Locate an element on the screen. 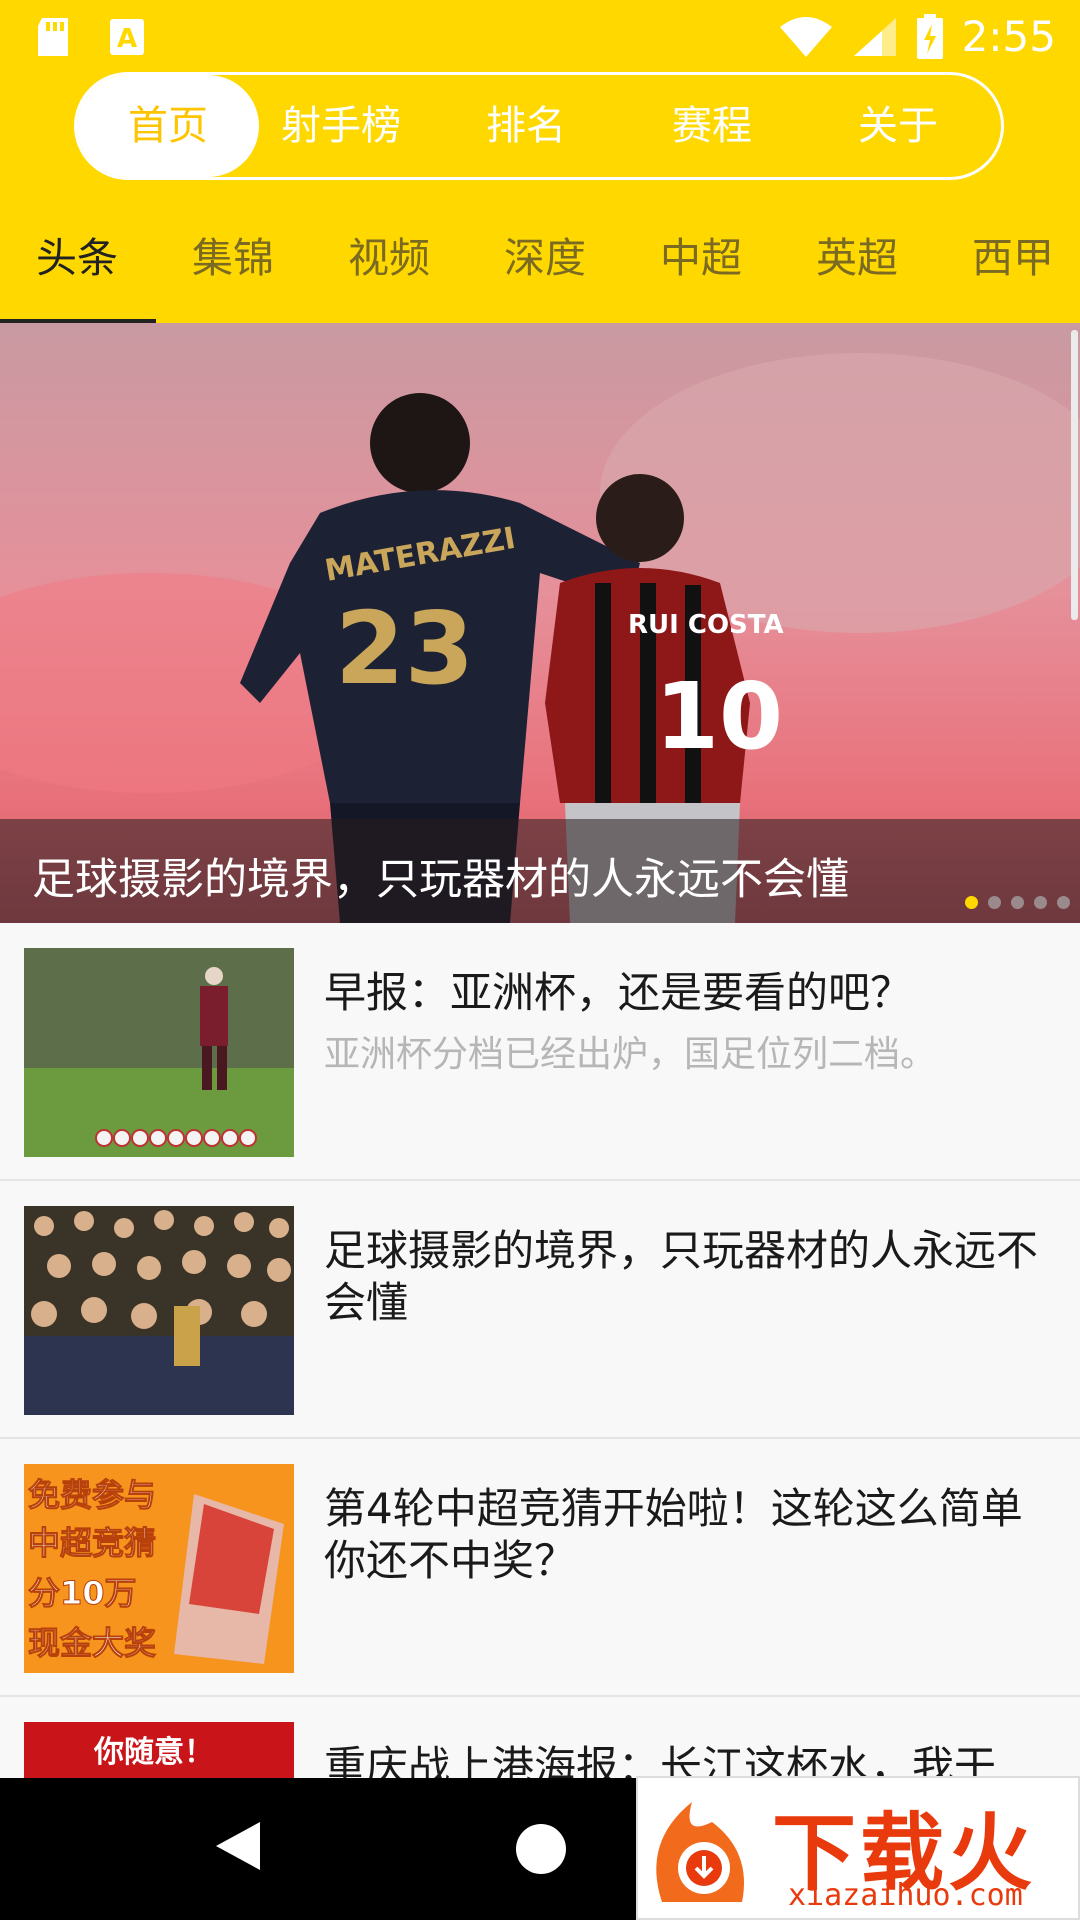 Image resolution: width=1080 pixels, height=1920 pixels. top-nav-about: 关于 is located at coordinates (898, 126).